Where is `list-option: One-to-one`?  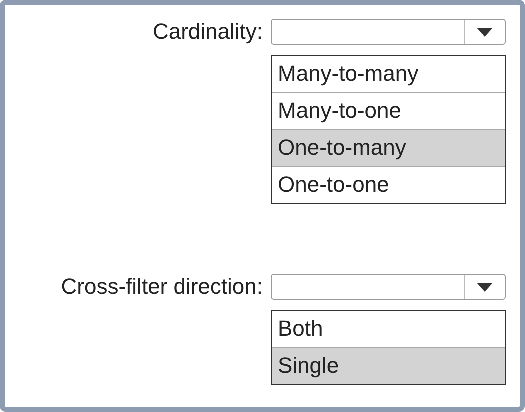 list-option: One-to-one is located at coordinates (388, 184).